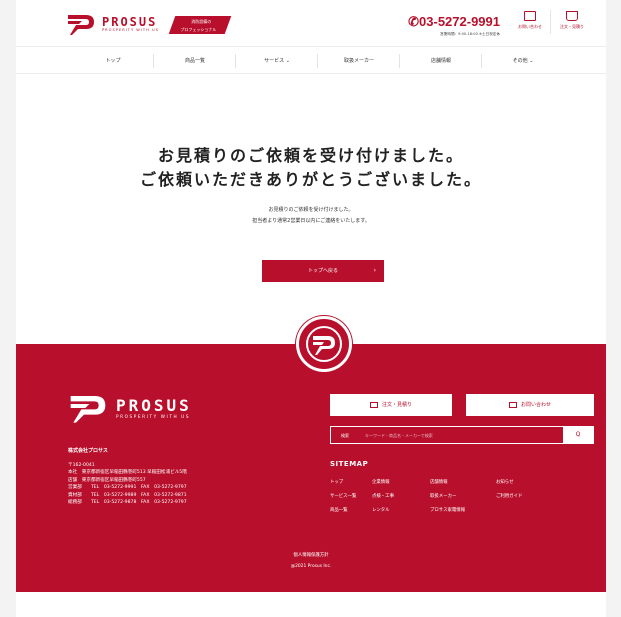 Image resolution: width=621 pixels, height=617 pixels. I want to click on header-logo-text: PROSUS PROSPERITY WITH US, so click(130, 24).